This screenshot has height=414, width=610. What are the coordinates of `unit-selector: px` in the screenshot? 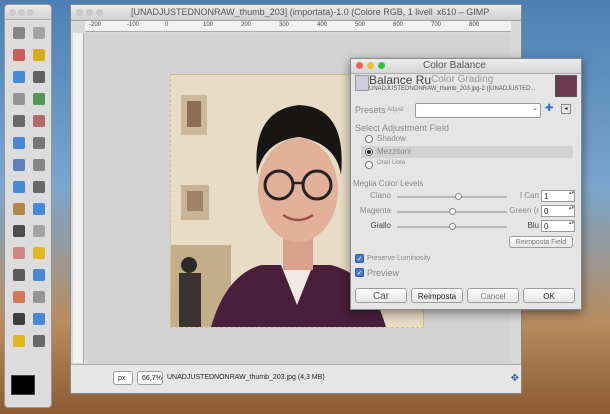 It's located at (123, 378).